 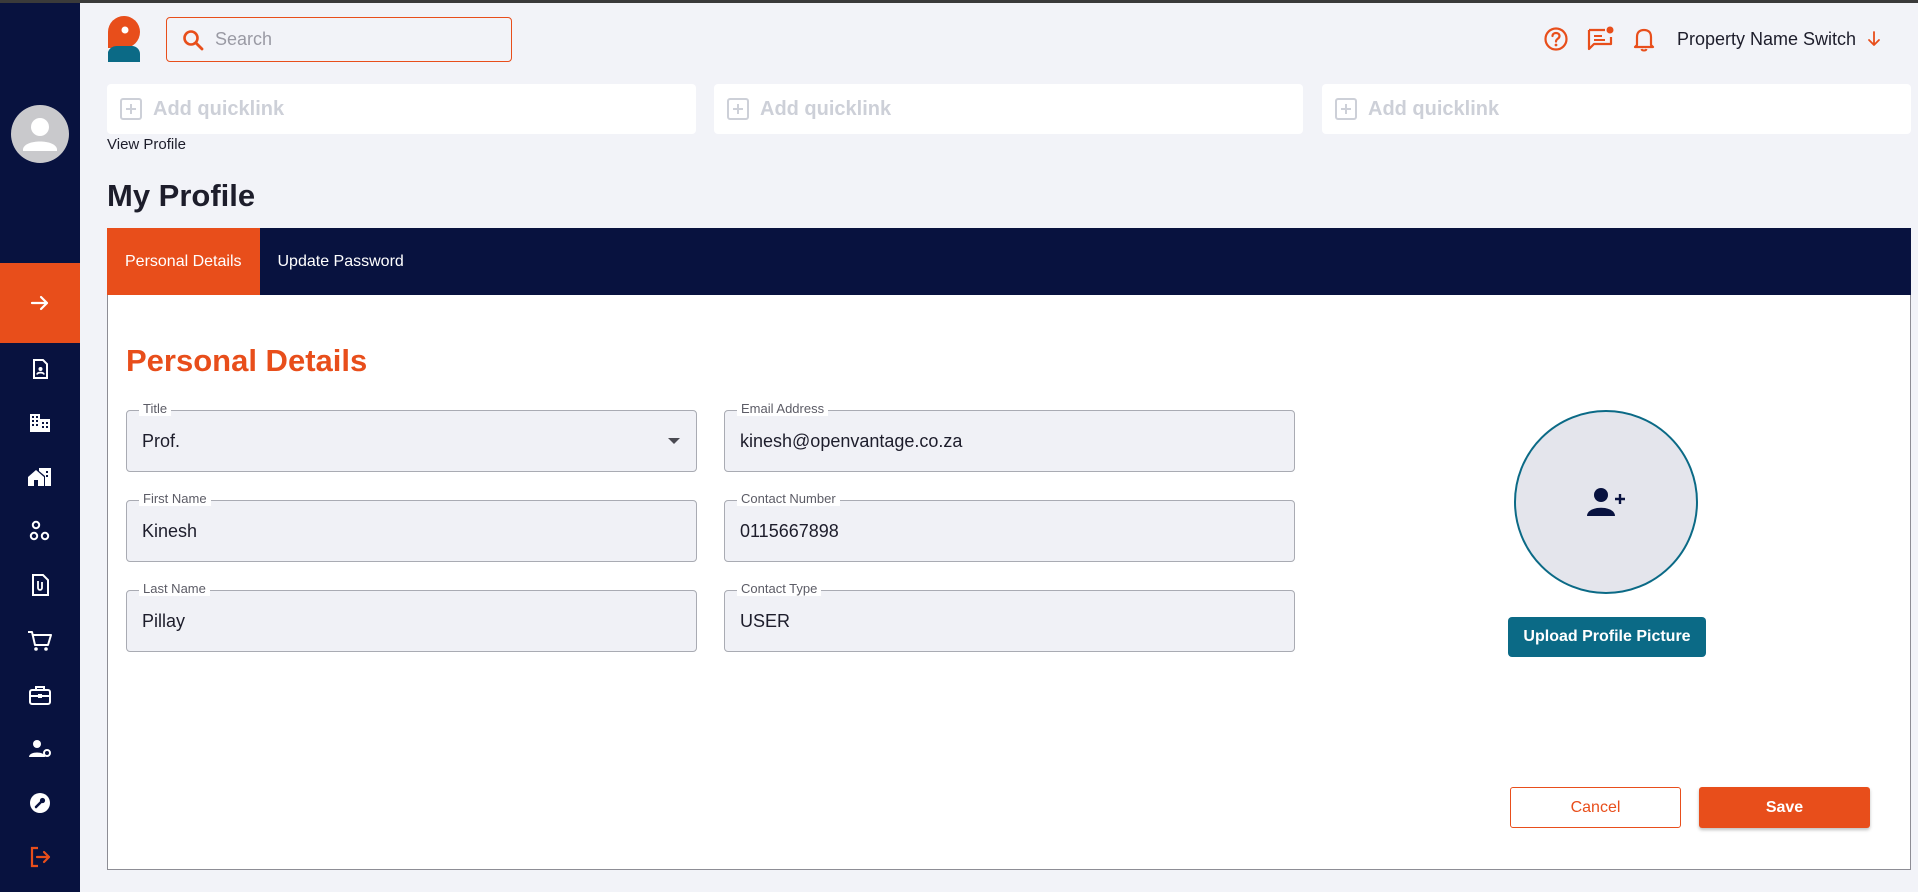 I want to click on sidebar-expand-button, so click(x=40, y=303).